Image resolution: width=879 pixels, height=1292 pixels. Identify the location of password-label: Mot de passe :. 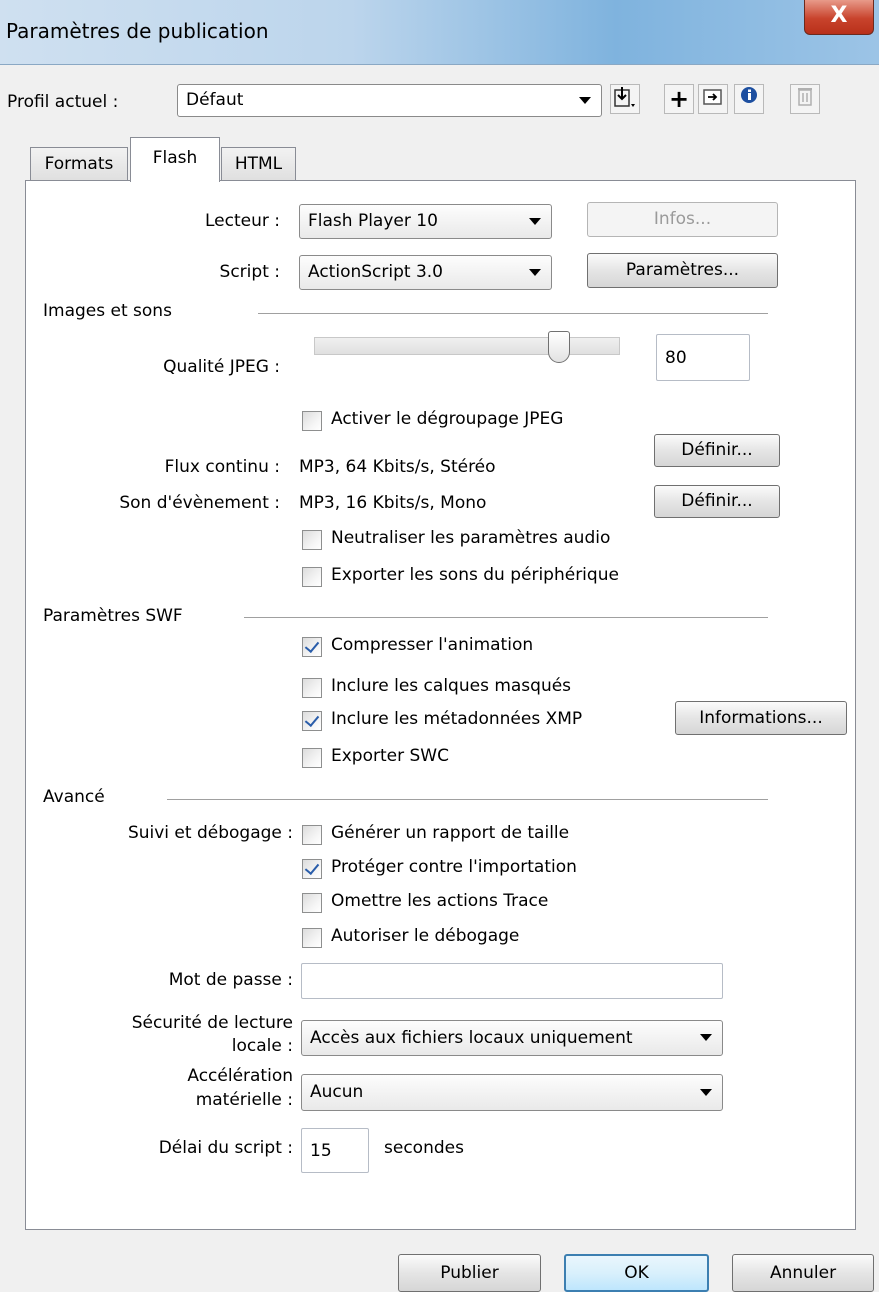
(230, 980).